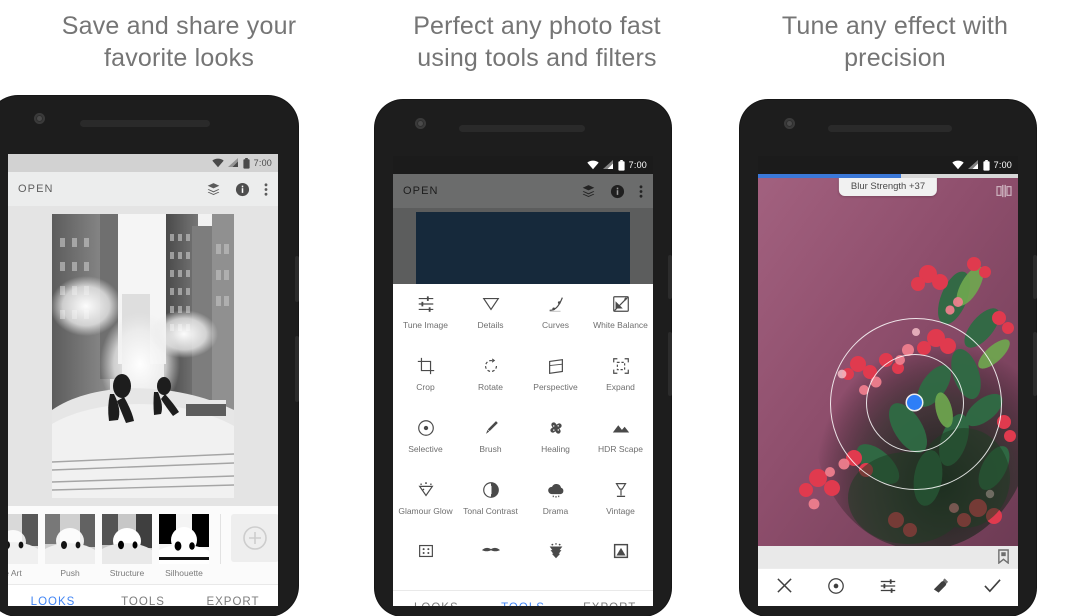  I want to click on rotate-icon, so click(491, 366).